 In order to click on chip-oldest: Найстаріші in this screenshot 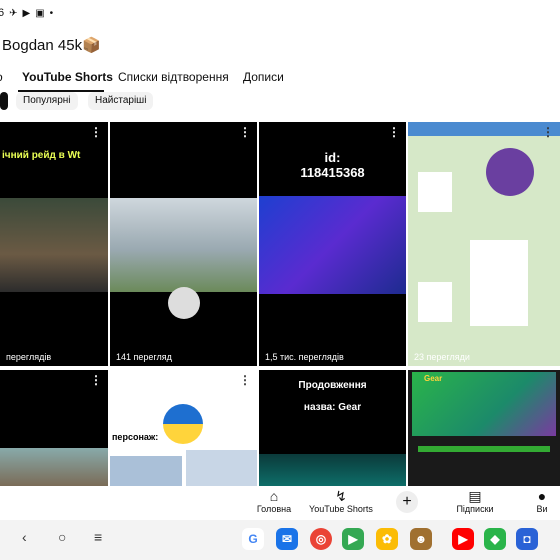, I will do `click(121, 101)`.